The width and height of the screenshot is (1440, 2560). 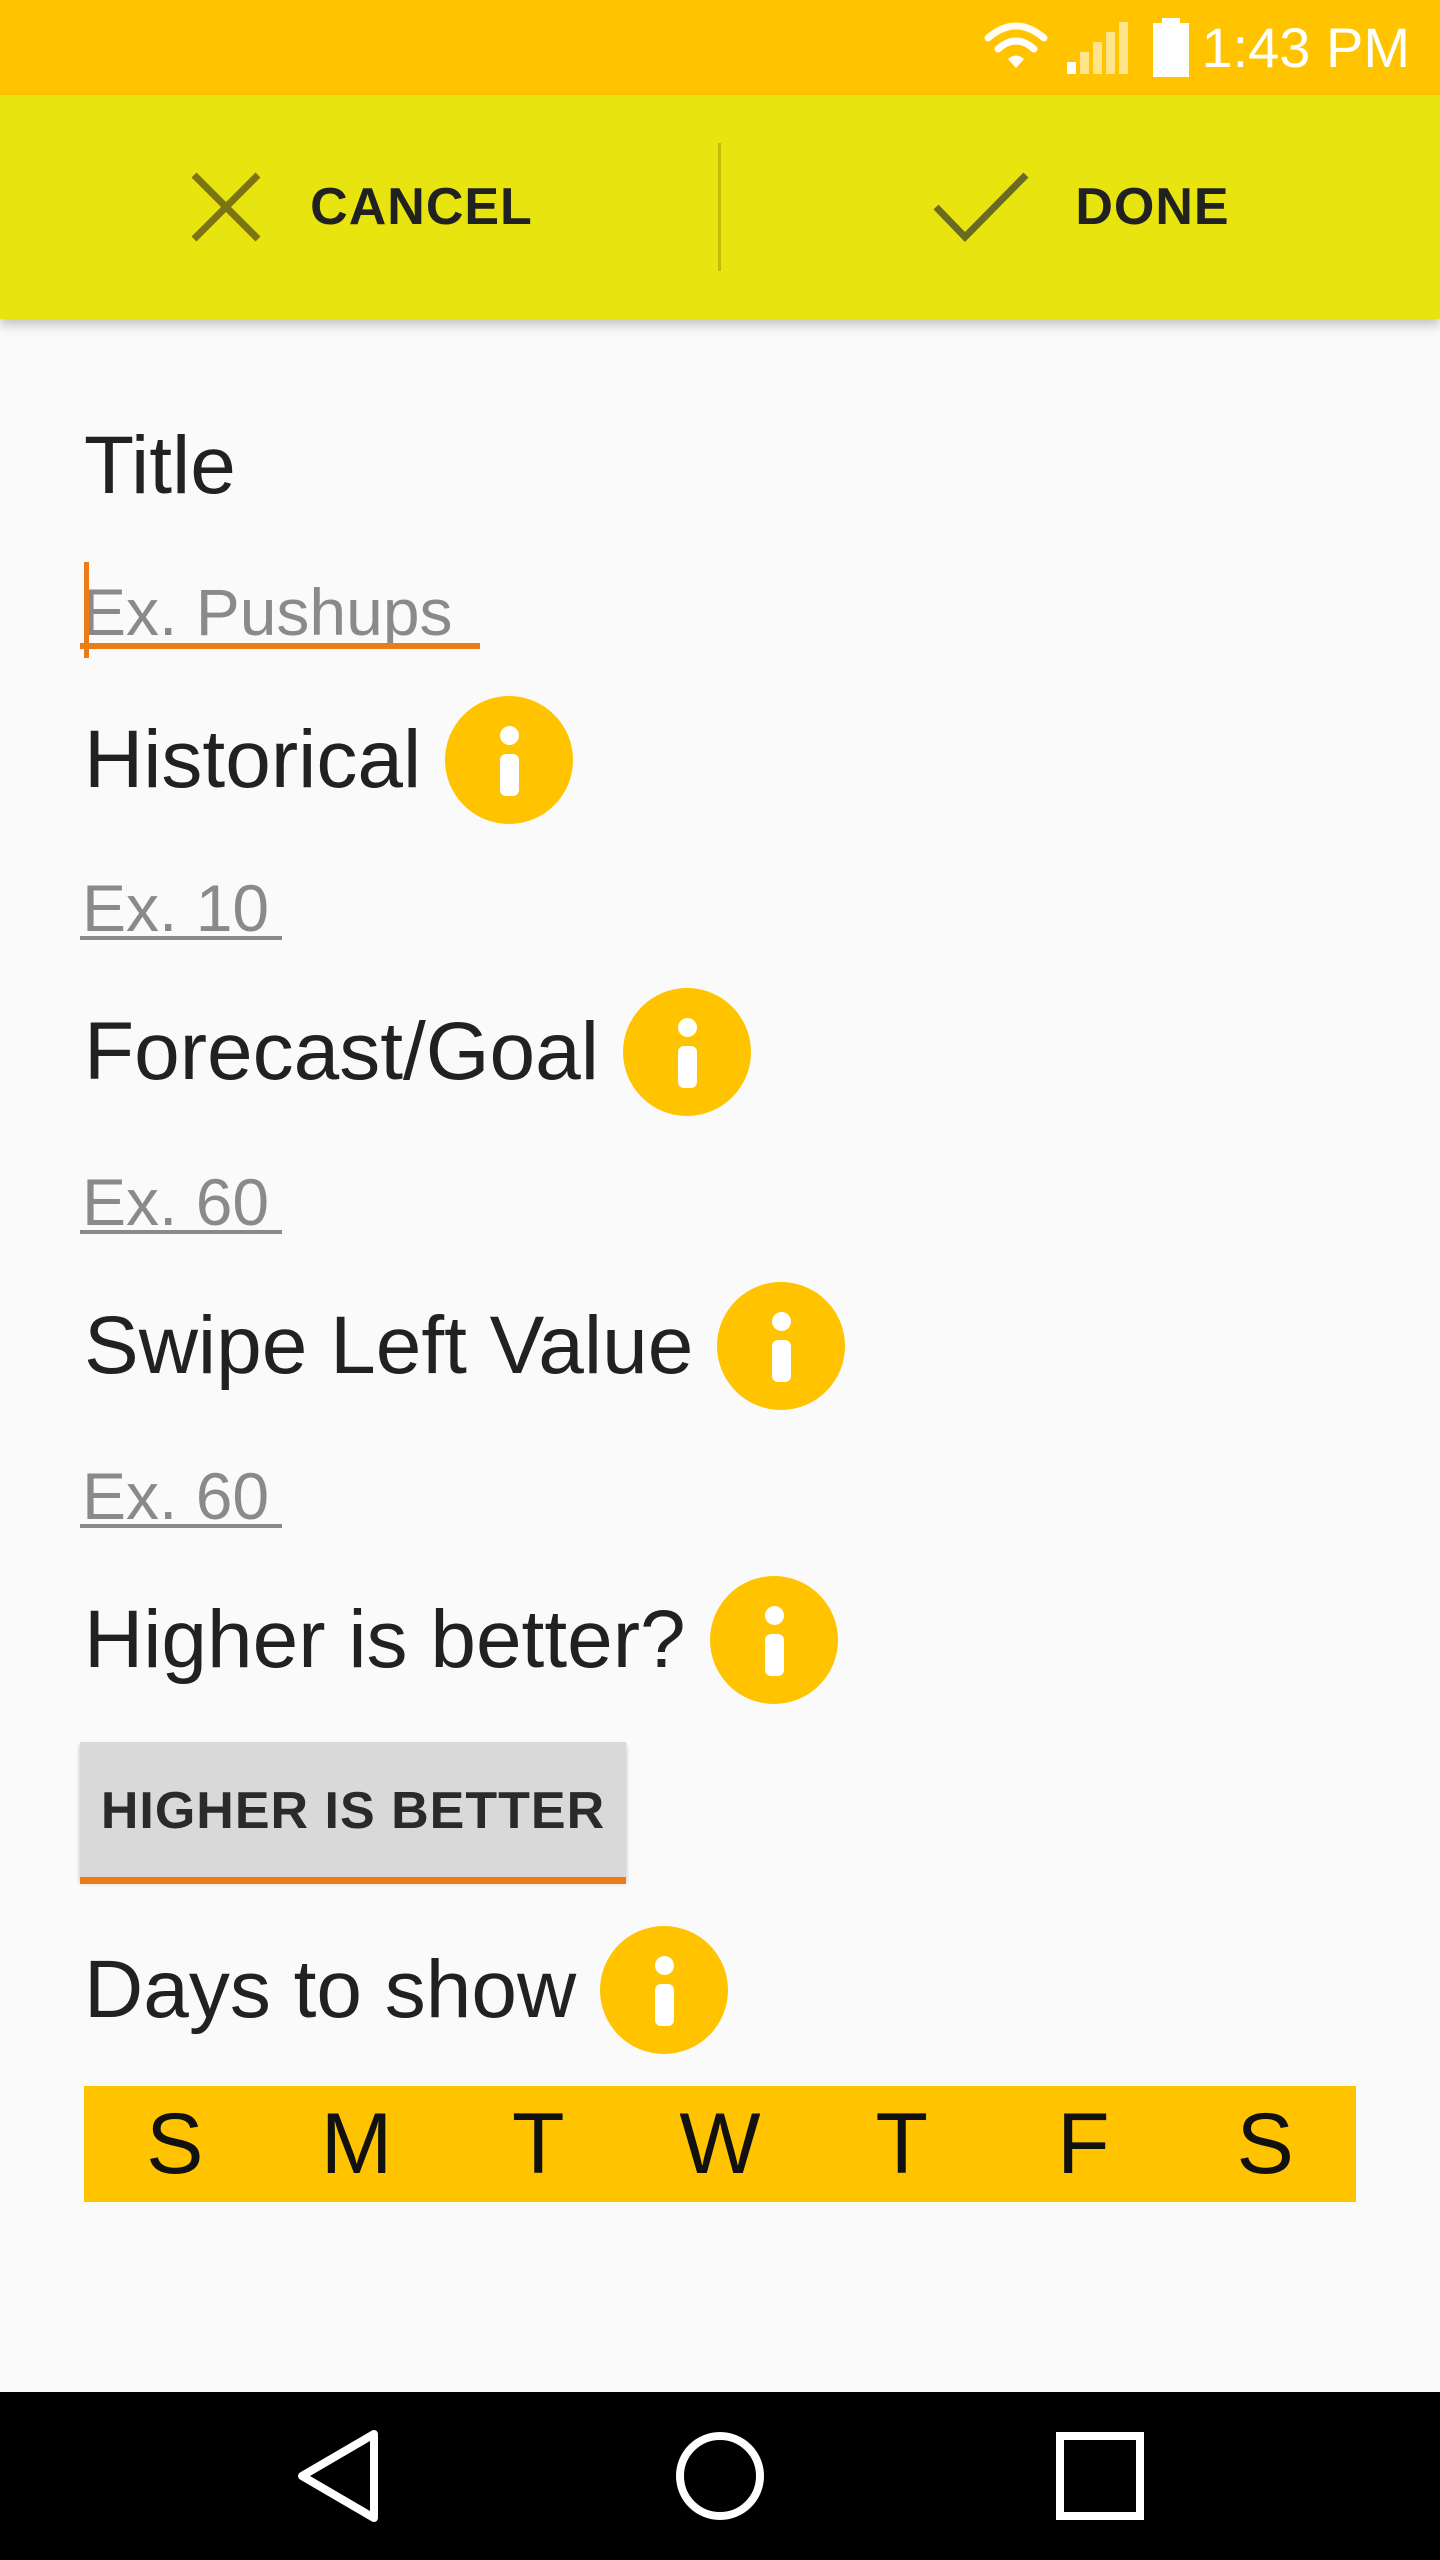 What do you see at coordinates (181, 938) in the screenshot?
I see `historical-input-underline` at bounding box center [181, 938].